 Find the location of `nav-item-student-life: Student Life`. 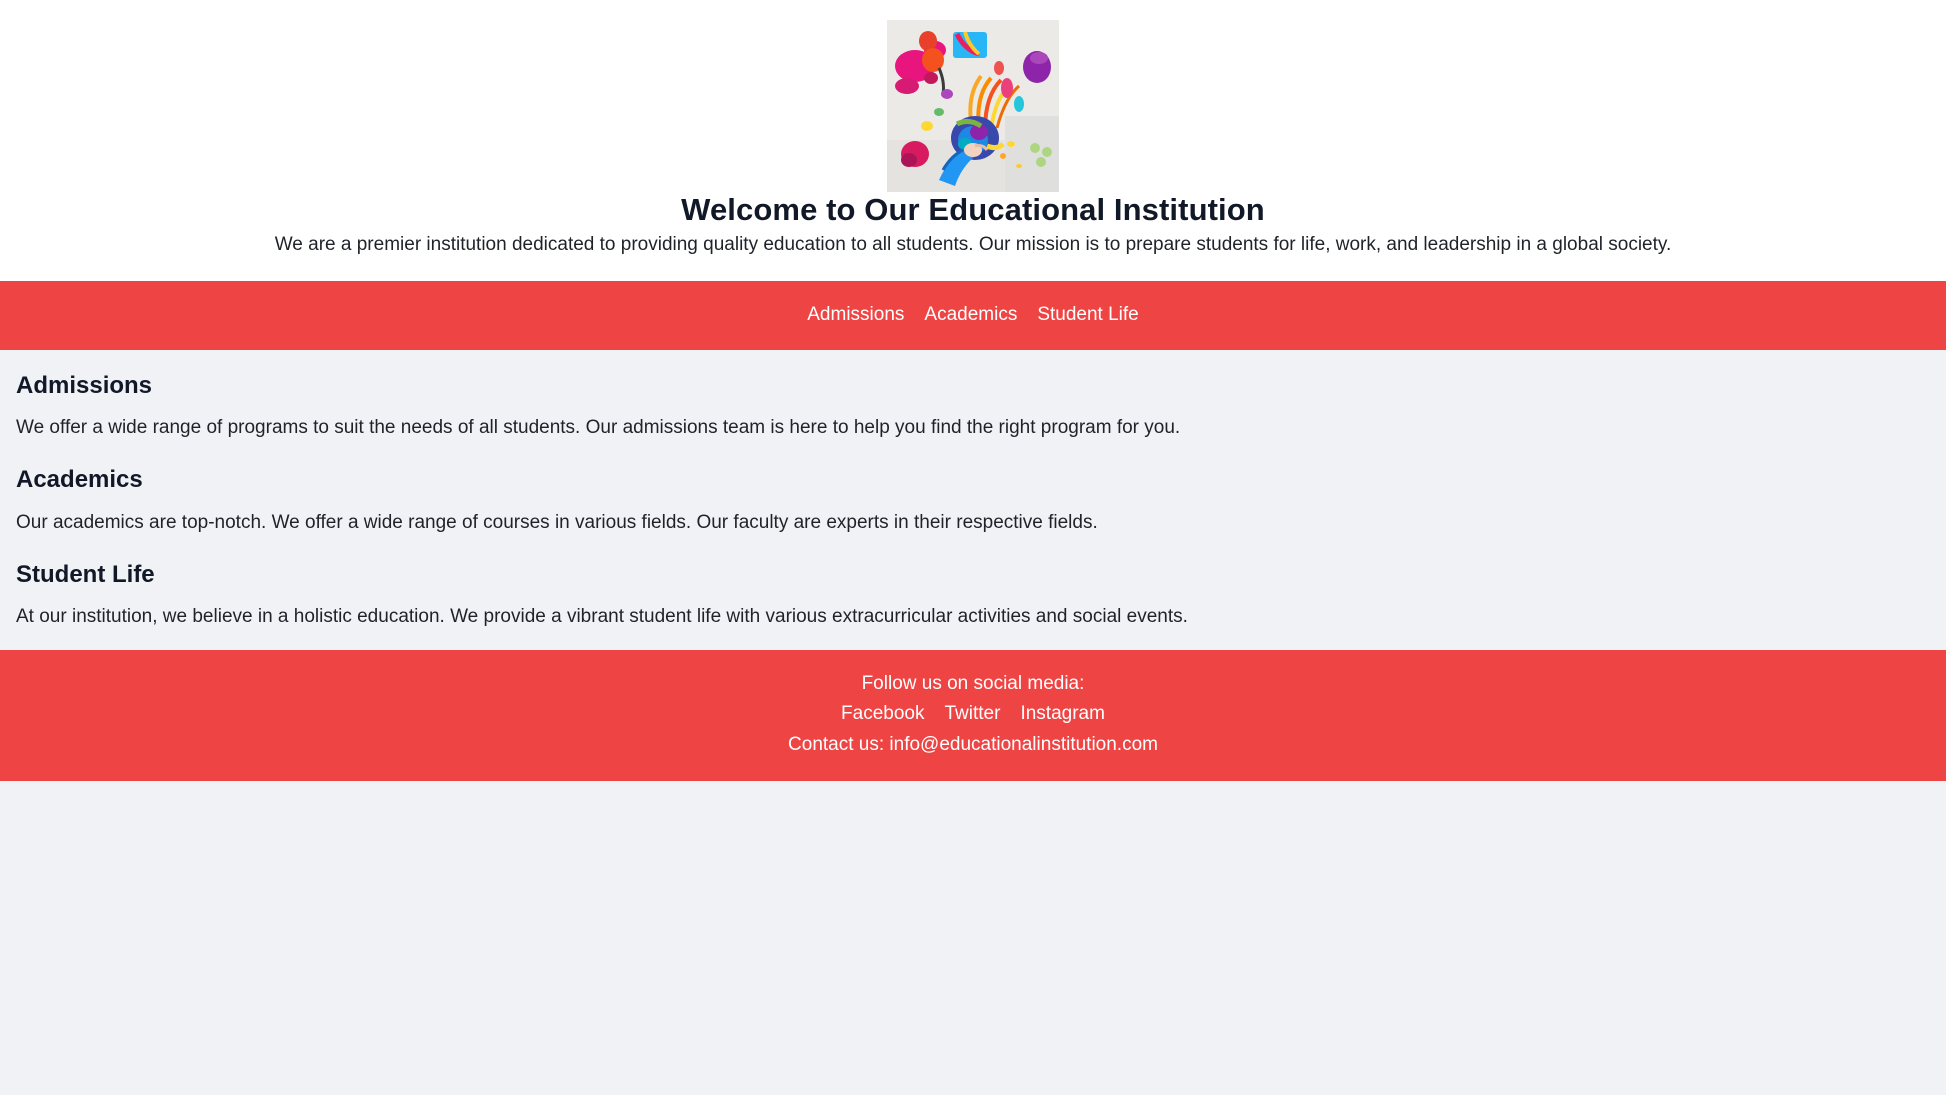

nav-item-student-life: Student Life is located at coordinates (1087, 315).